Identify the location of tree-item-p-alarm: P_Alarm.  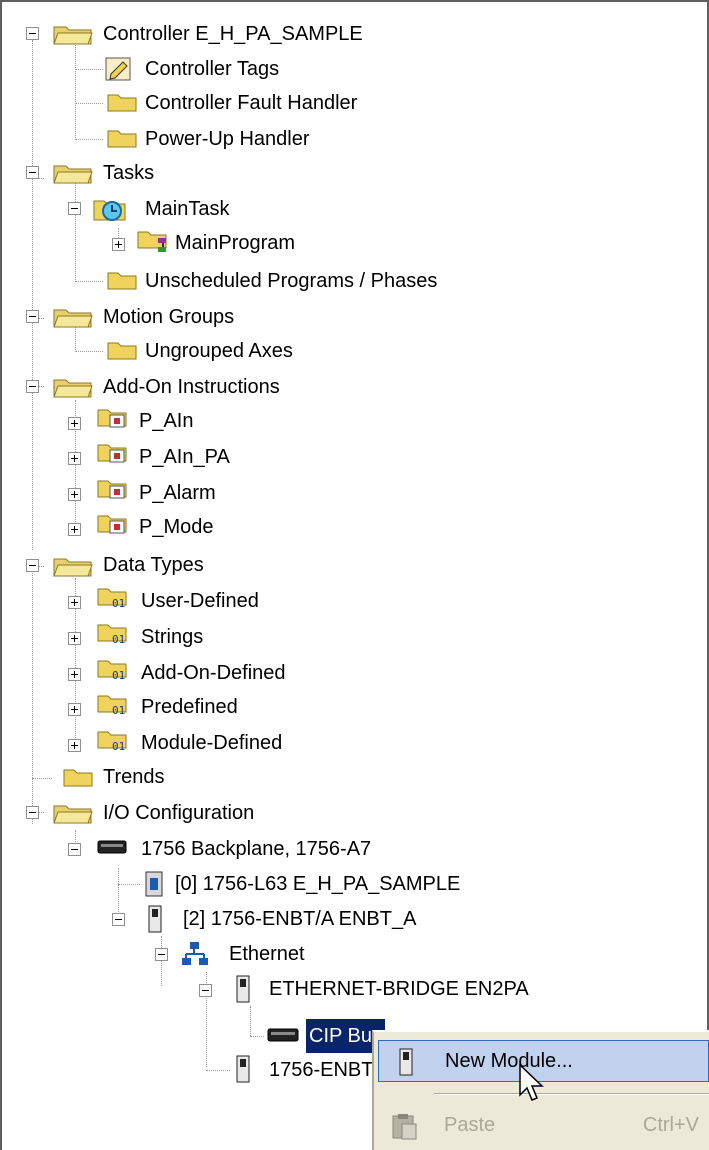
(177, 493).